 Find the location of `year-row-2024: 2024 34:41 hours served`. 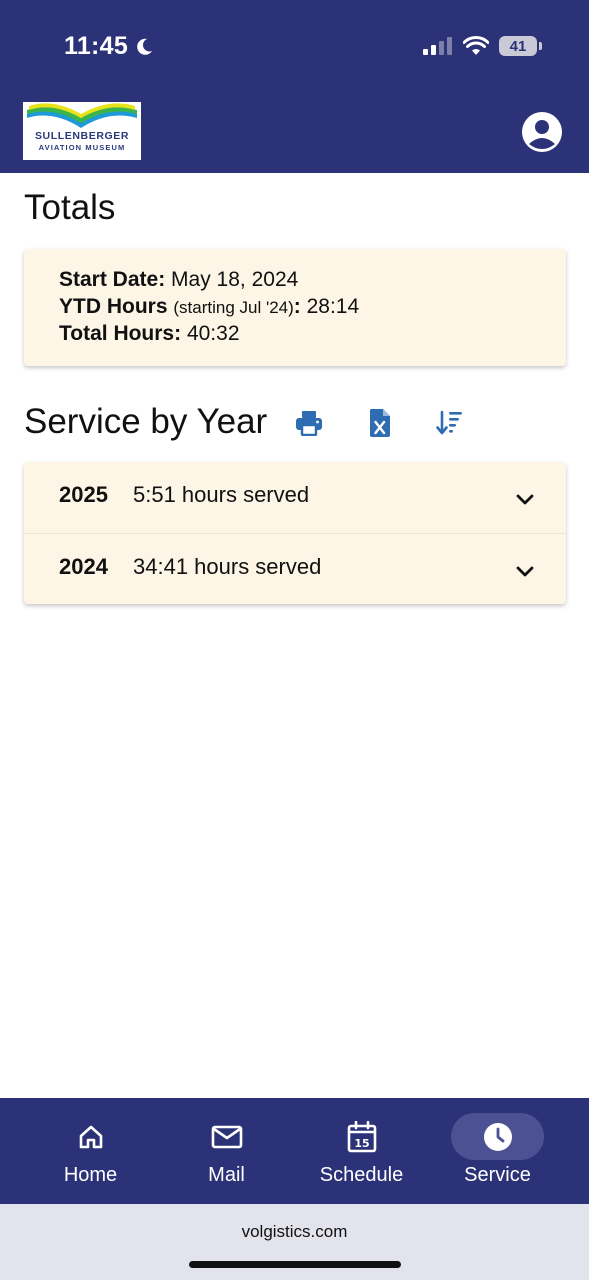

year-row-2024: 2024 34:41 hours served is located at coordinates (295, 568).